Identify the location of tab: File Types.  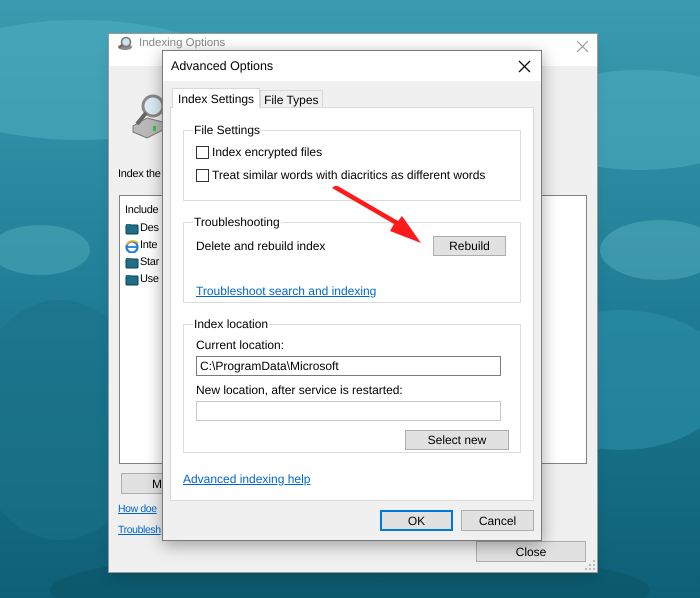
(291, 98).